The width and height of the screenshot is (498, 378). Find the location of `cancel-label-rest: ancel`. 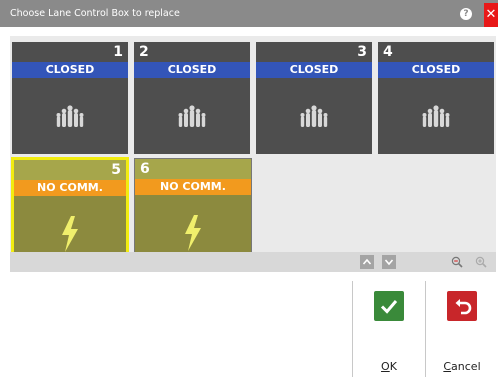

cancel-label-rest: ancel is located at coordinates (466, 366).